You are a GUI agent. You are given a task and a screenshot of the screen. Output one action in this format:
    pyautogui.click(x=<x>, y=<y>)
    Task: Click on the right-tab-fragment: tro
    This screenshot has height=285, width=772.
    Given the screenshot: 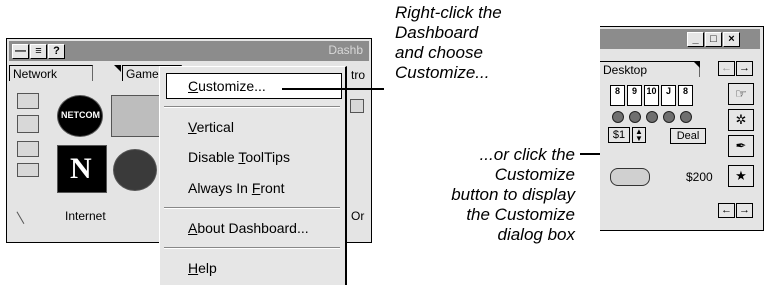 What is the action you would take?
    pyautogui.click(x=358, y=75)
    